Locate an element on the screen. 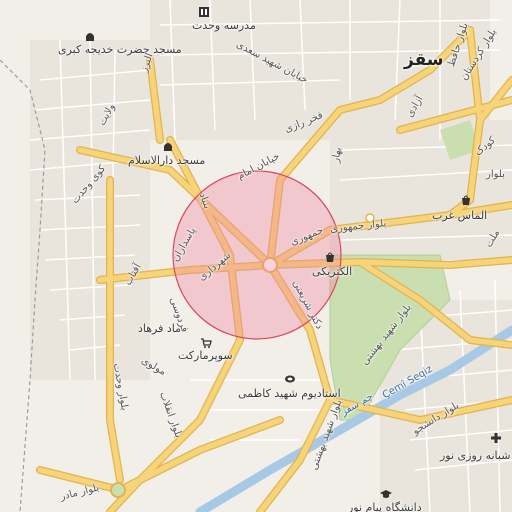  poi-pharmacy: شبانه روزی نور is located at coordinates (475, 455).